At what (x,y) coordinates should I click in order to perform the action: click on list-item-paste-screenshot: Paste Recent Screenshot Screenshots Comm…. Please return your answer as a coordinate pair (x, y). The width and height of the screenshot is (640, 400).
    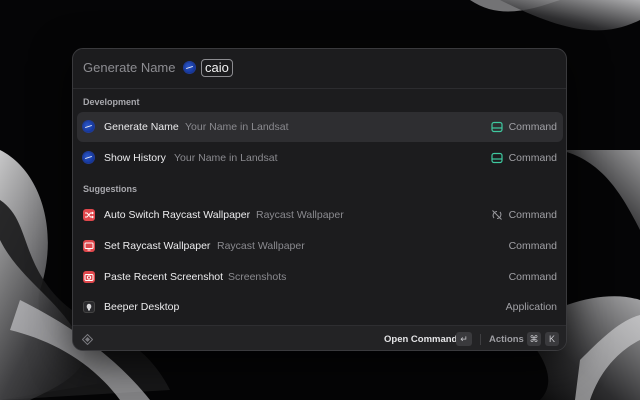
    Looking at the image, I should click on (320, 277).